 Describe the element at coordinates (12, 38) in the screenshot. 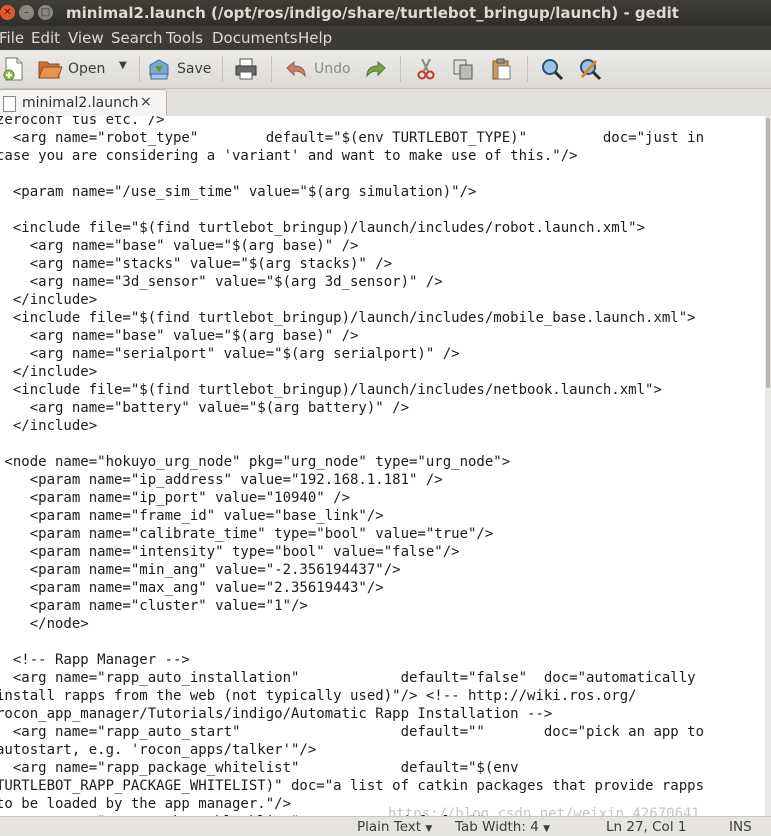

I see `menu-file: File` at that location.